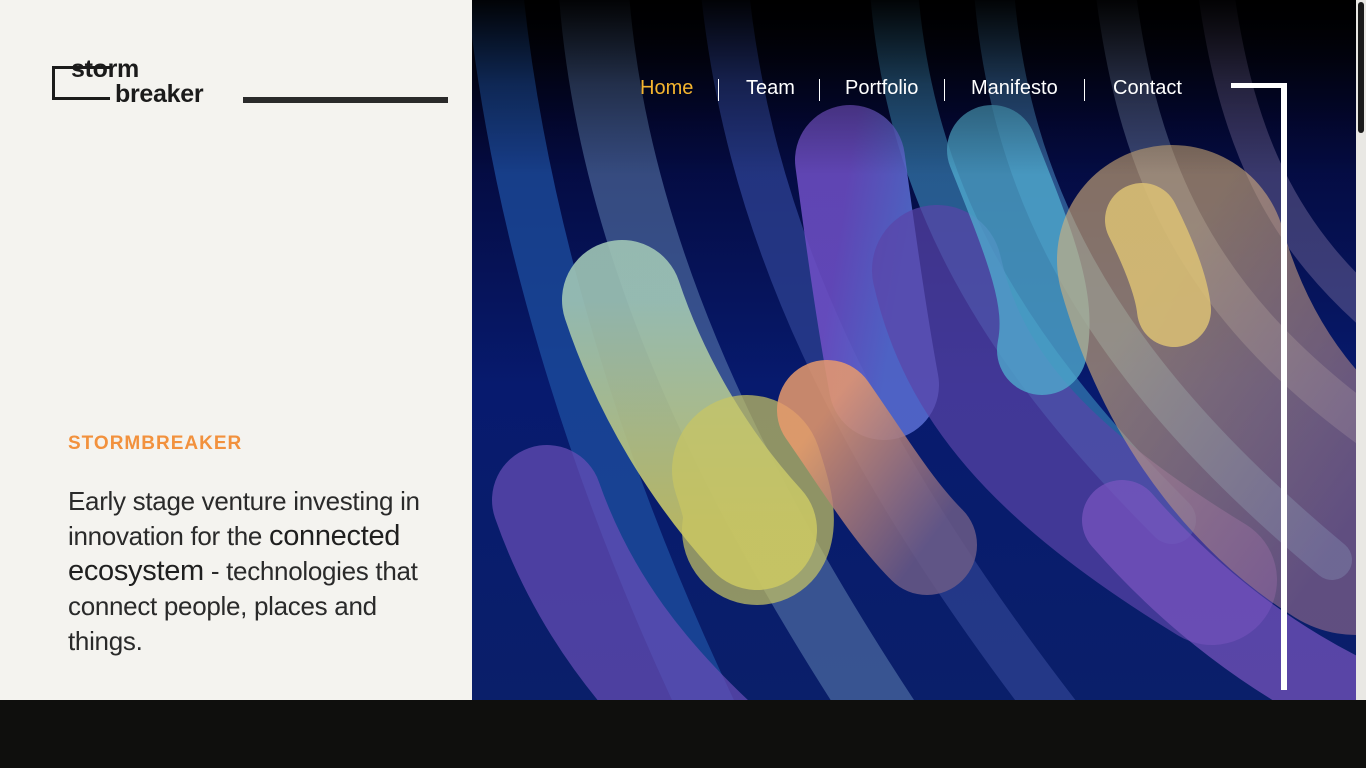 Image resolution: width=1366 pixels, height=768 pixels. I want to click on section-eyebrow: STORMBREAKER, so click(155, 443).